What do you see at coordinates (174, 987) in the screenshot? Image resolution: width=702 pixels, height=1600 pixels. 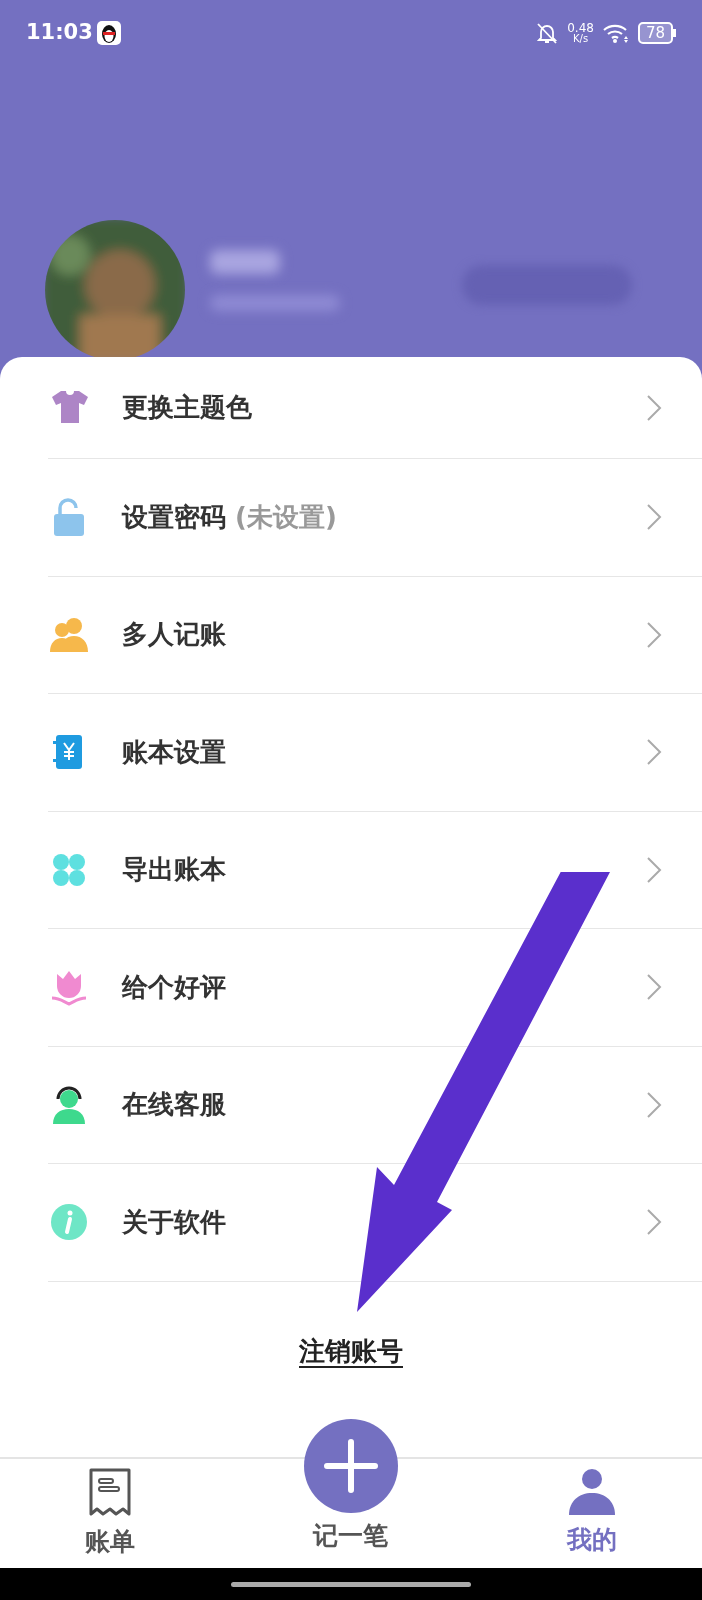 I see `menu-label: 给个好评` at bounding box center [174, 987].